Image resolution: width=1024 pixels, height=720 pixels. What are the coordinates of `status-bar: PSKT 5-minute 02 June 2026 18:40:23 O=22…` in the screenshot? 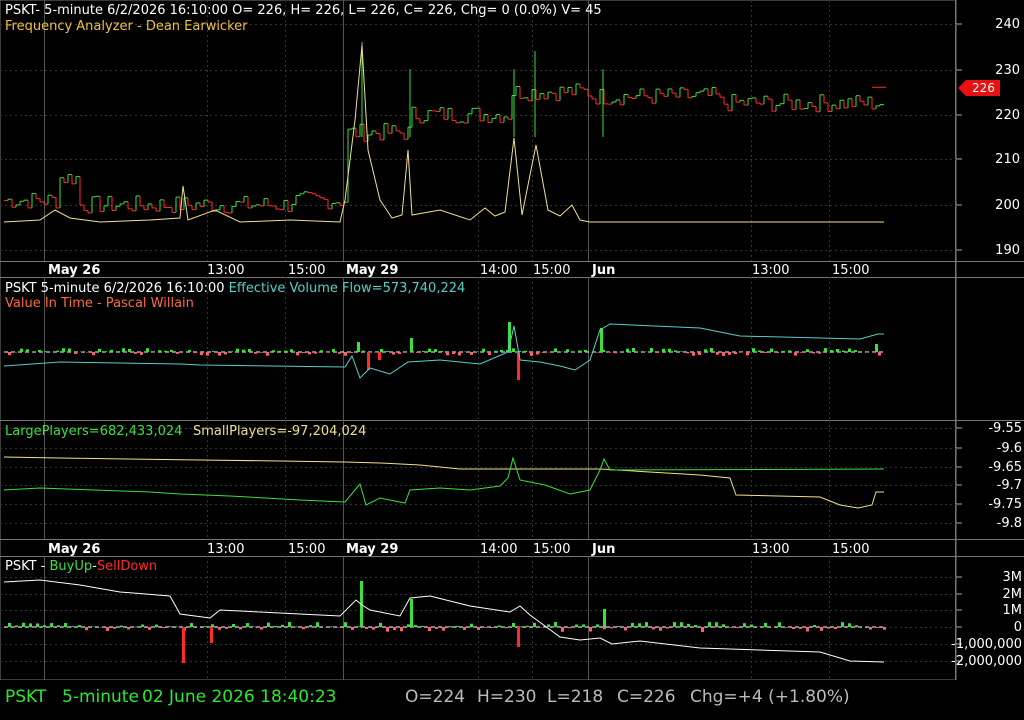 It's located at (512, 700).